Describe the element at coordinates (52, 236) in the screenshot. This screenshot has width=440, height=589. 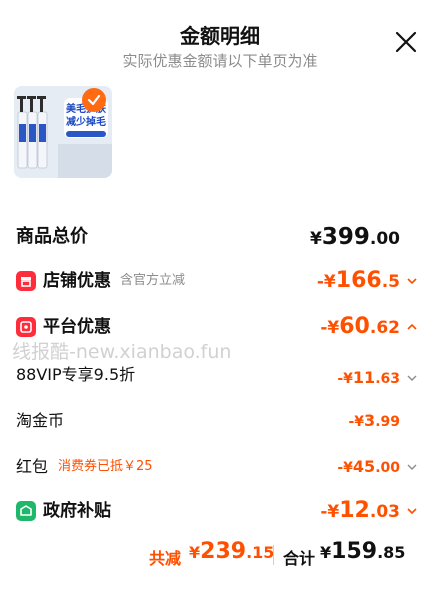
I see `total-price-label: 商品总价` at that location.